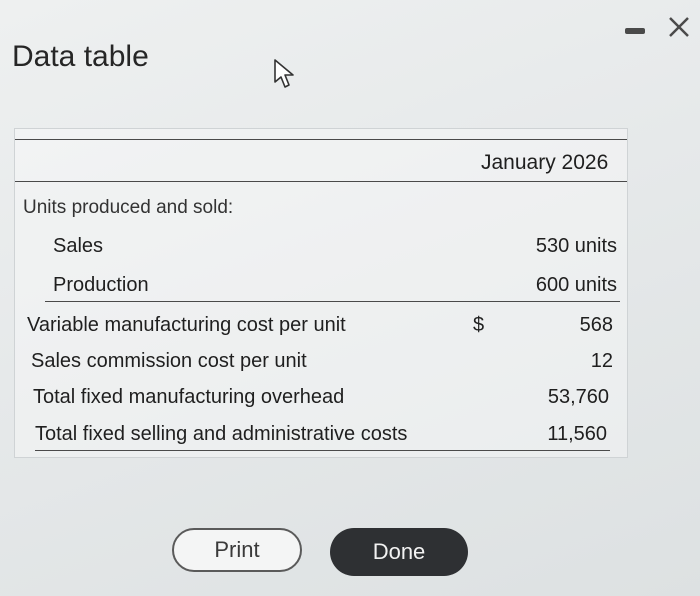  I want to click on cost-row-label: Sales commission cost per unit, so click(169, 361).